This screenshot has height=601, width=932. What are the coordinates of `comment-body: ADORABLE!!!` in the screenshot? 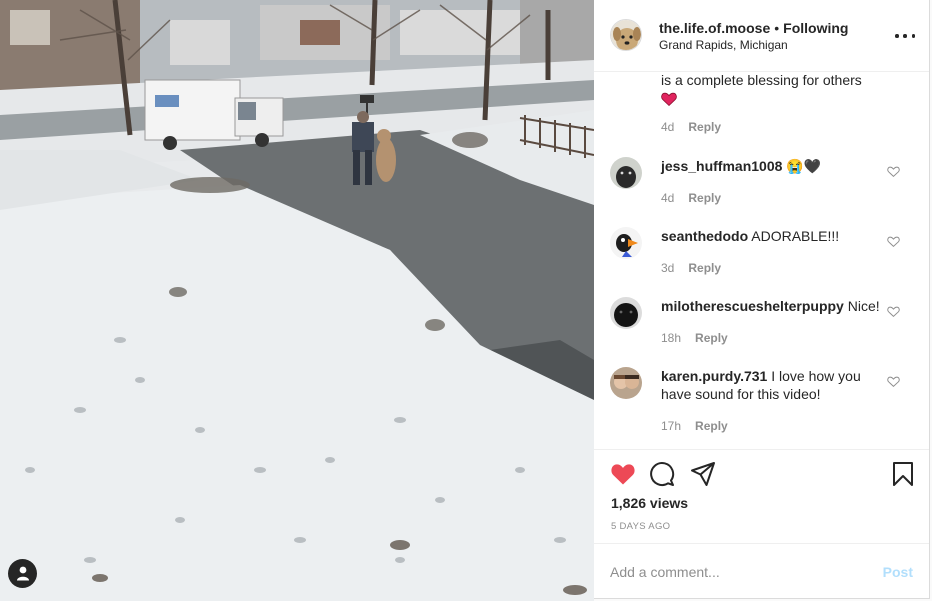 It's located at (795, 236).